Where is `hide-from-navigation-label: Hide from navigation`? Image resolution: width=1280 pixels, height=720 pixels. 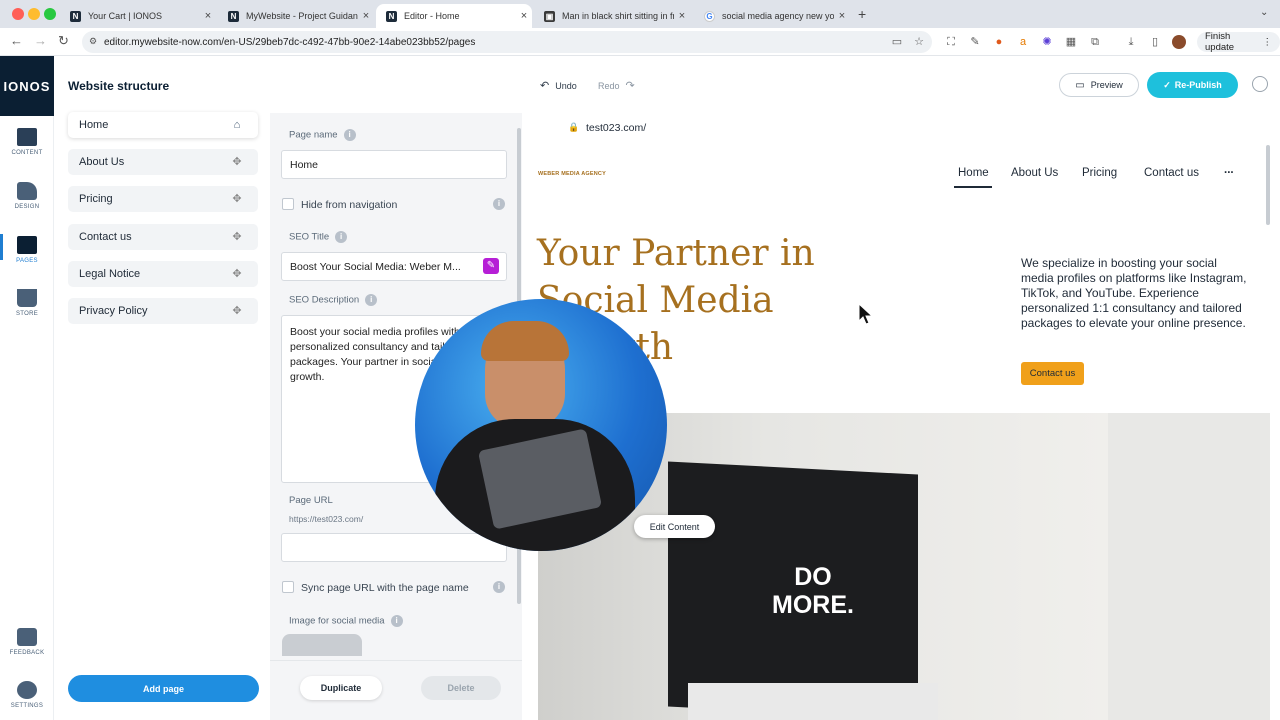 hide-from-navigation-label: Hide from navigation is located at coordinates (349, 205).